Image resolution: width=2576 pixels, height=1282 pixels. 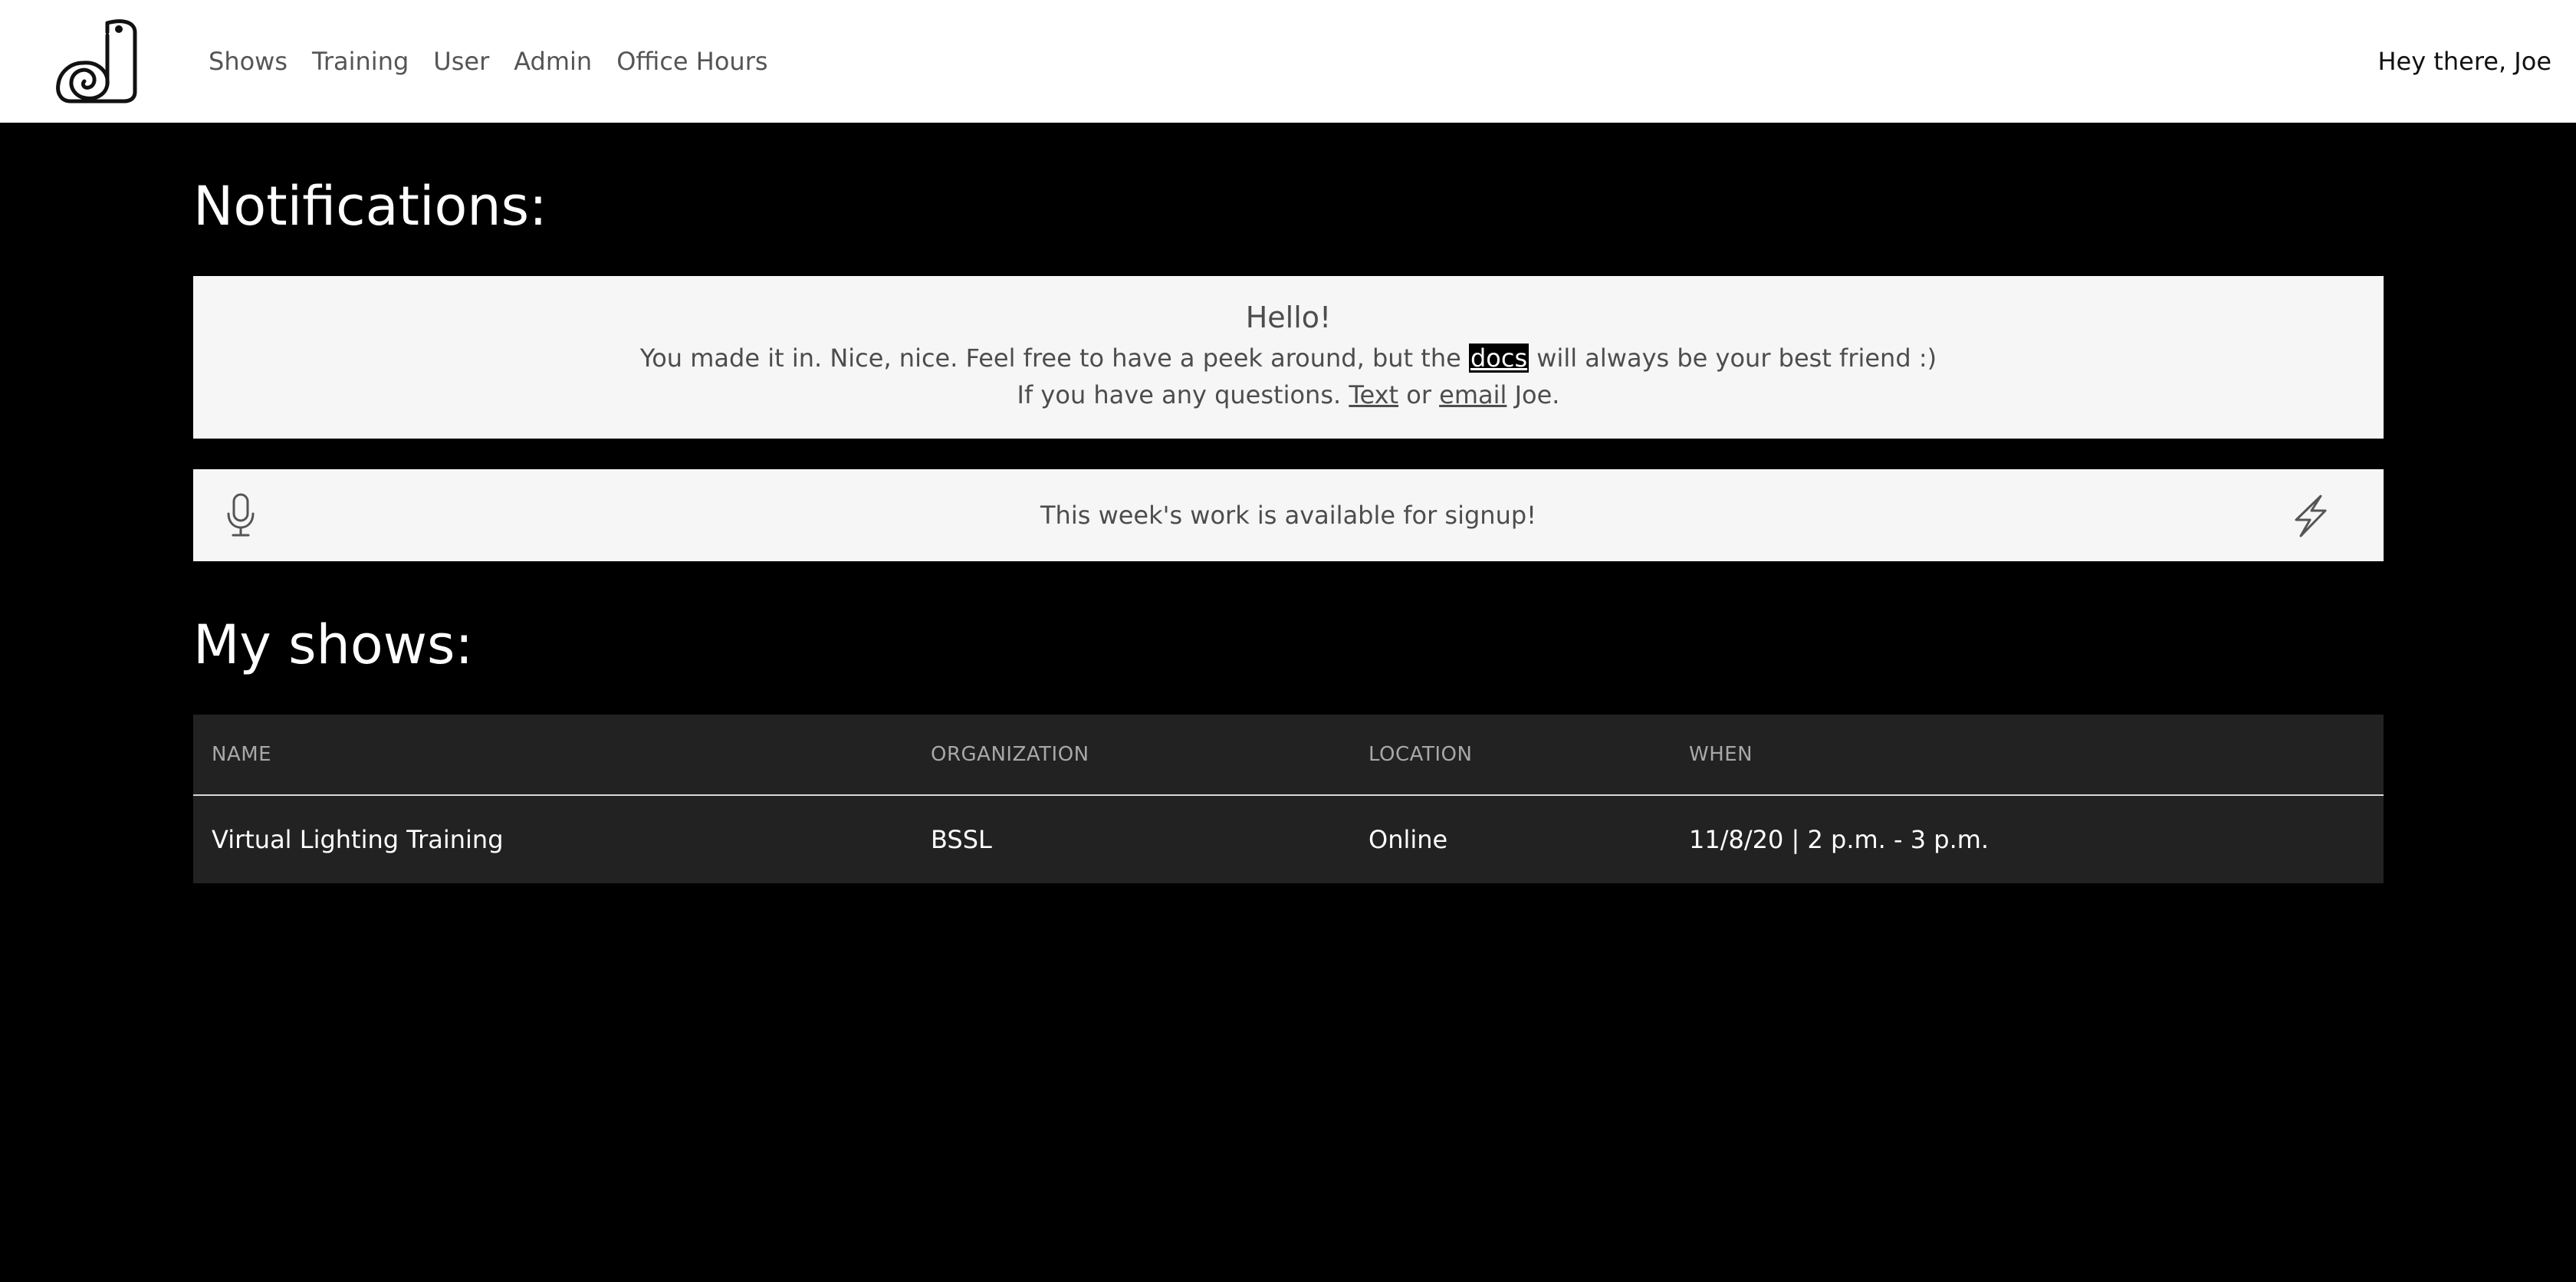 I want to click on show-location: Online, so click(x=1408, y=839).